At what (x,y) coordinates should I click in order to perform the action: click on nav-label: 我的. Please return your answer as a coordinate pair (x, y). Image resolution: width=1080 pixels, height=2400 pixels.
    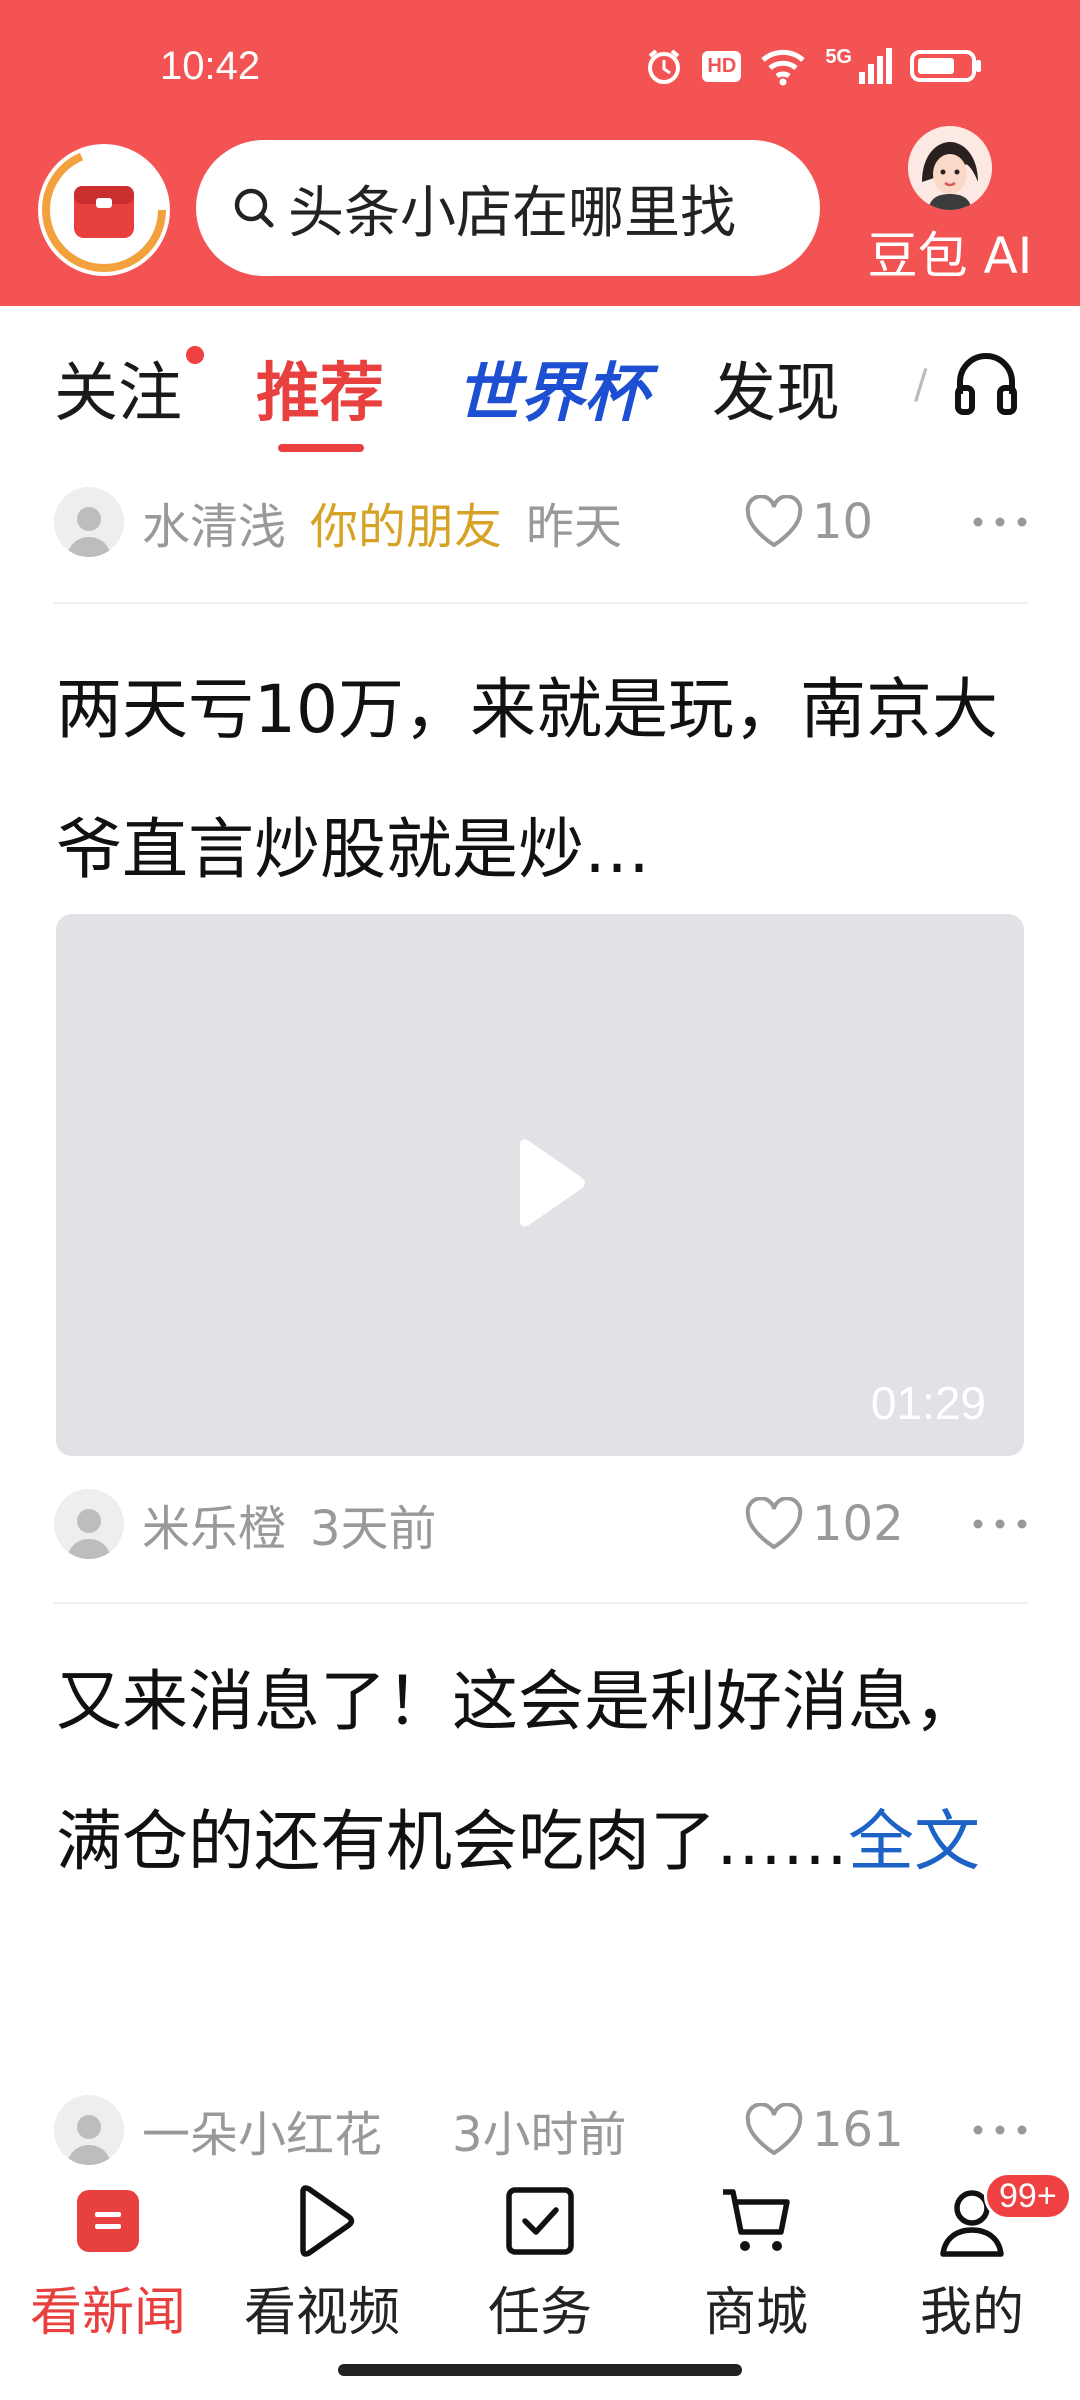
    Looking at the image, I should click on (971, 2313).